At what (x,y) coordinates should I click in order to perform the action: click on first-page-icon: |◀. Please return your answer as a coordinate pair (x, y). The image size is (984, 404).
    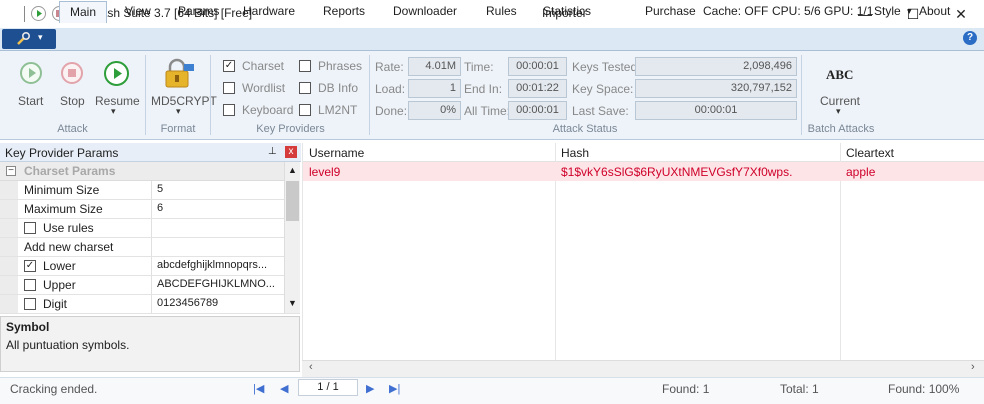
    Looking at the image, I should click on (258, 388).